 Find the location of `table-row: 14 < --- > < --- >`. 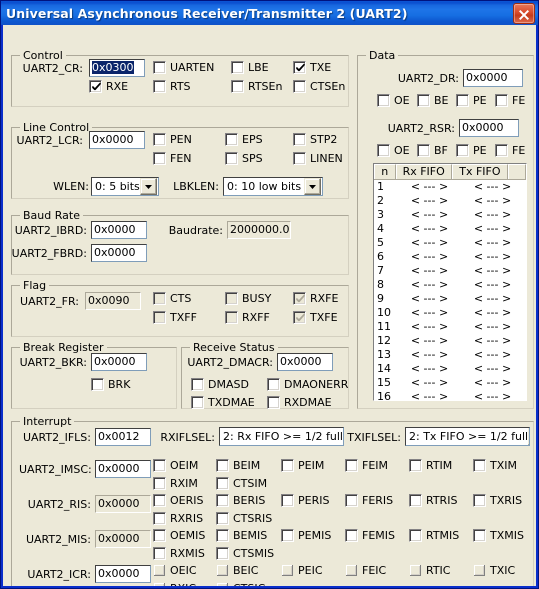

table-row: 14 < --- > < --- > is located at coordinates (450, 369).